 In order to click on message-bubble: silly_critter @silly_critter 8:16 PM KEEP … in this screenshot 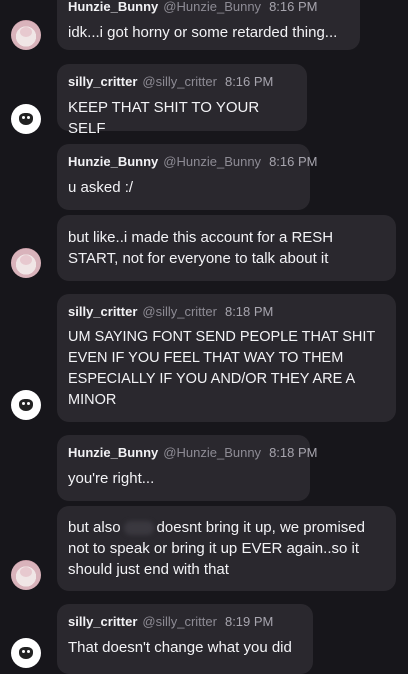, I will do `click(182, 100)`.